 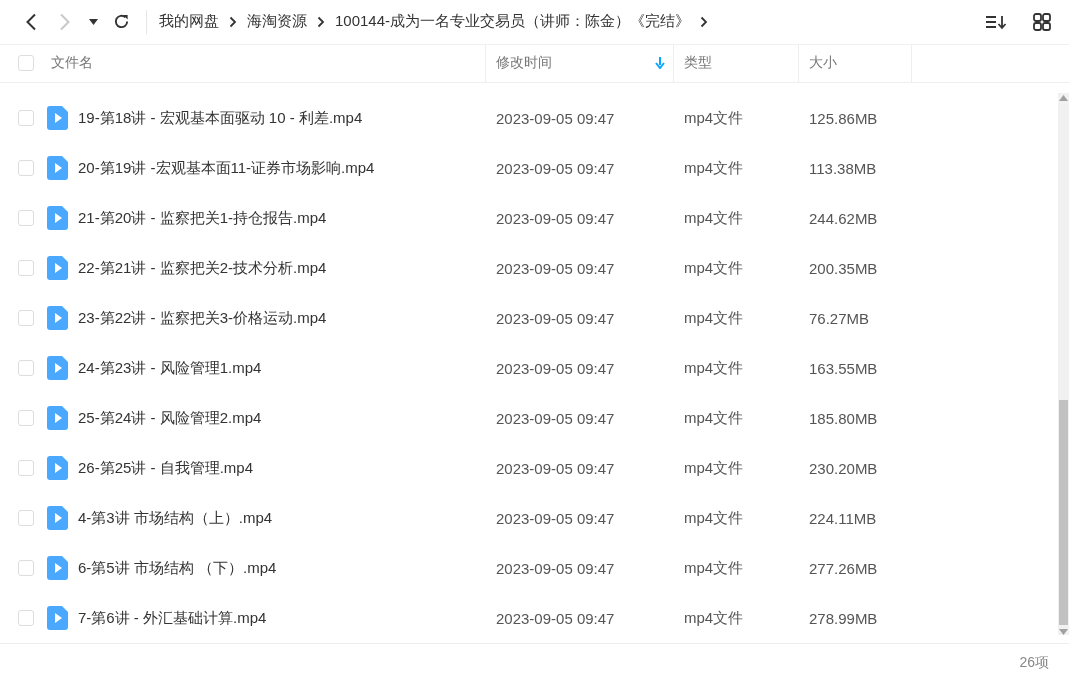 I want to click on breadcrumb-item: 100144-成为一名专业交易员（讲师：陈金）《完结》, so click(x=513, y=22).